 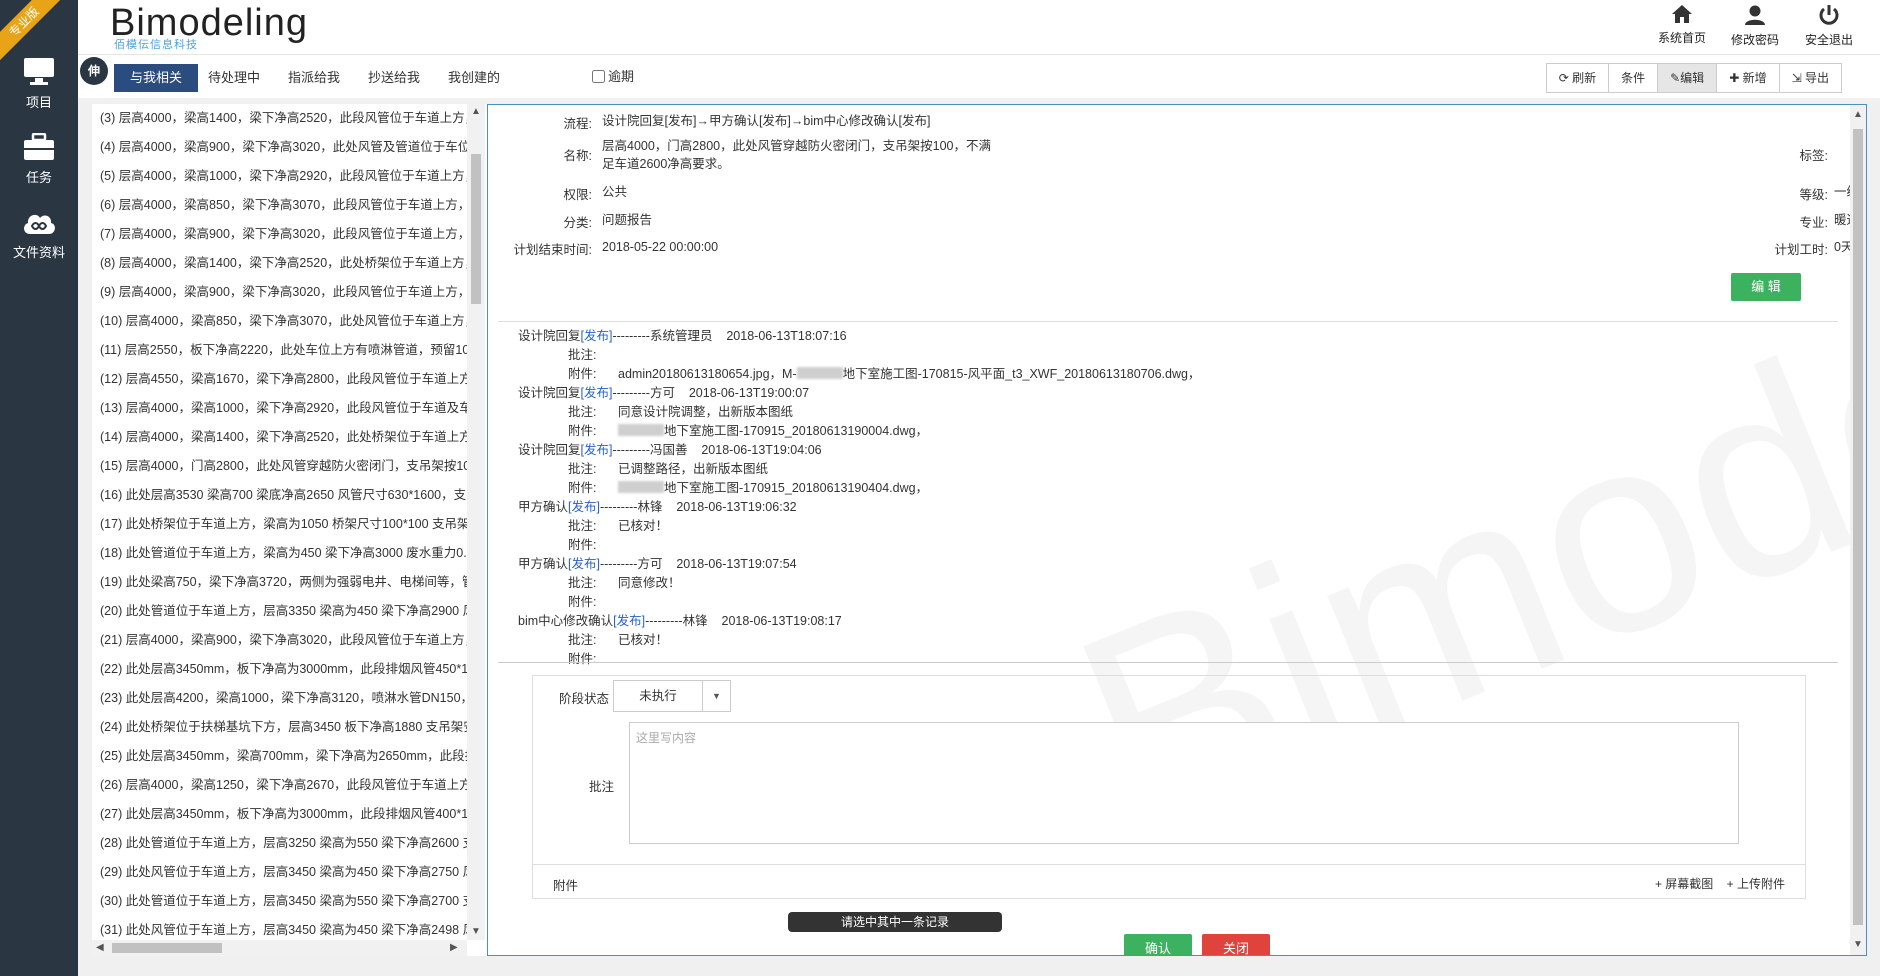 What do you see at coordinates (693, 469) in the screenshot?
I see `log-note: 已调整路径，出新版本图纸` at bounding box center [693, 469].